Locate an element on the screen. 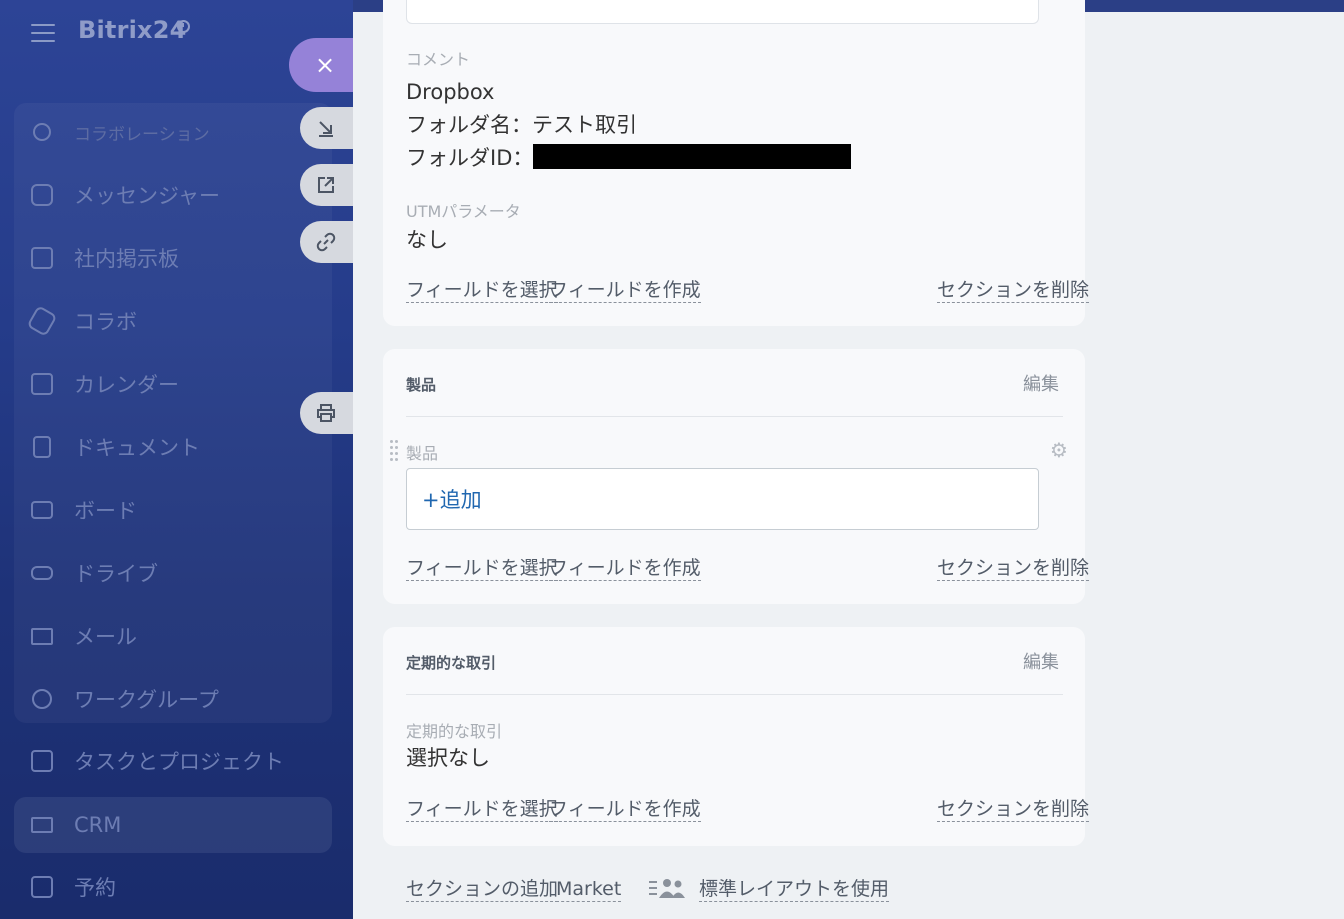 The image size is (1344, 919). drive-icon is located at coordinates (42, 573).